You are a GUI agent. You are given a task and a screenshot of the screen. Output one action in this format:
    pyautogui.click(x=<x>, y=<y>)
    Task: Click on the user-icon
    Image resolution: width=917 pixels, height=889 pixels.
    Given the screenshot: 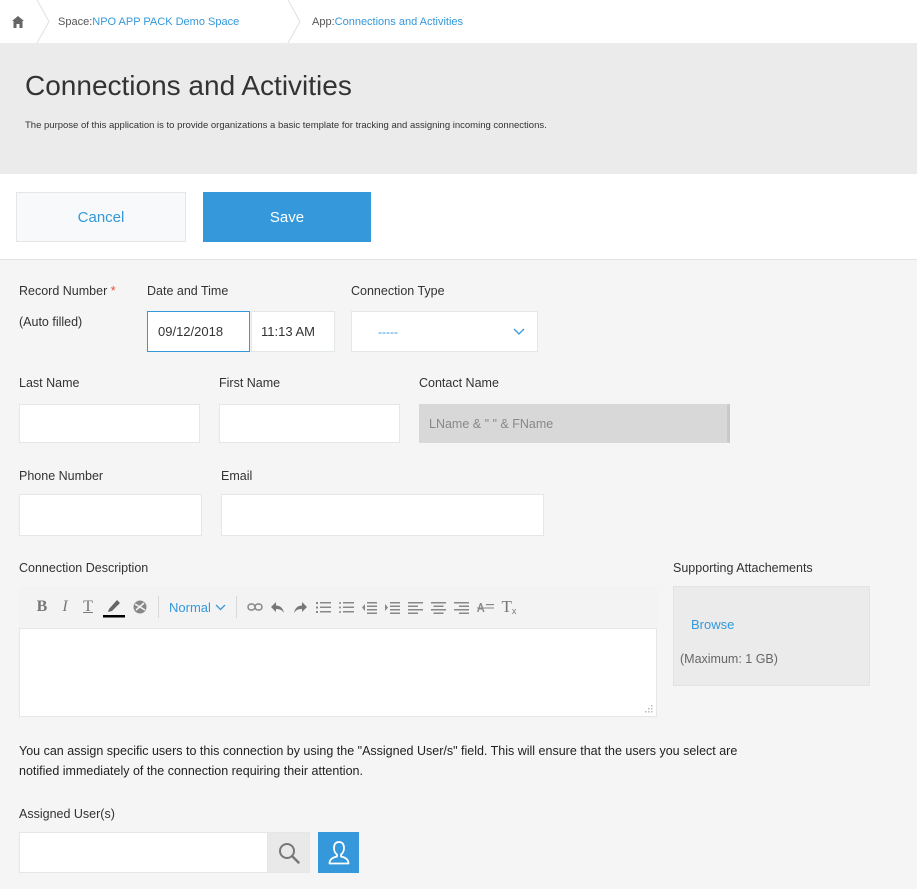 What is the action you would take?
    pyautogui.click(x=338, y=852)
    